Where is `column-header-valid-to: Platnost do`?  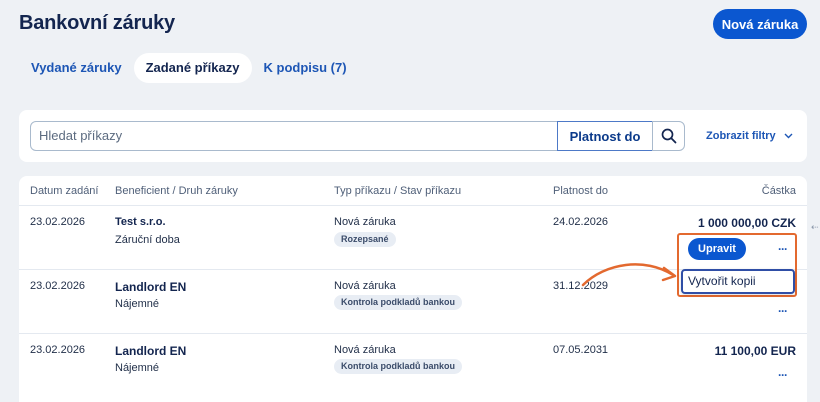
column-header-valid-to: Platnost do is located at coordinates (581, 191).